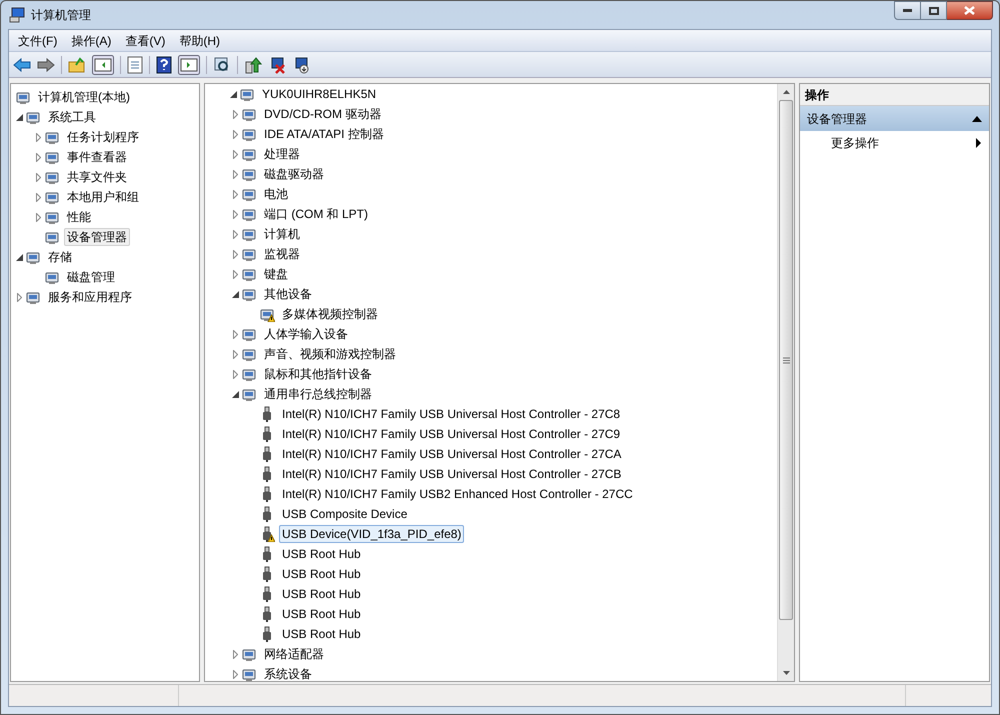 This screenshot has height=715, width=1000. Describe the element at coordinates (978, 143) in the screenshot. I see `submenu-arrow-icon` at that location.